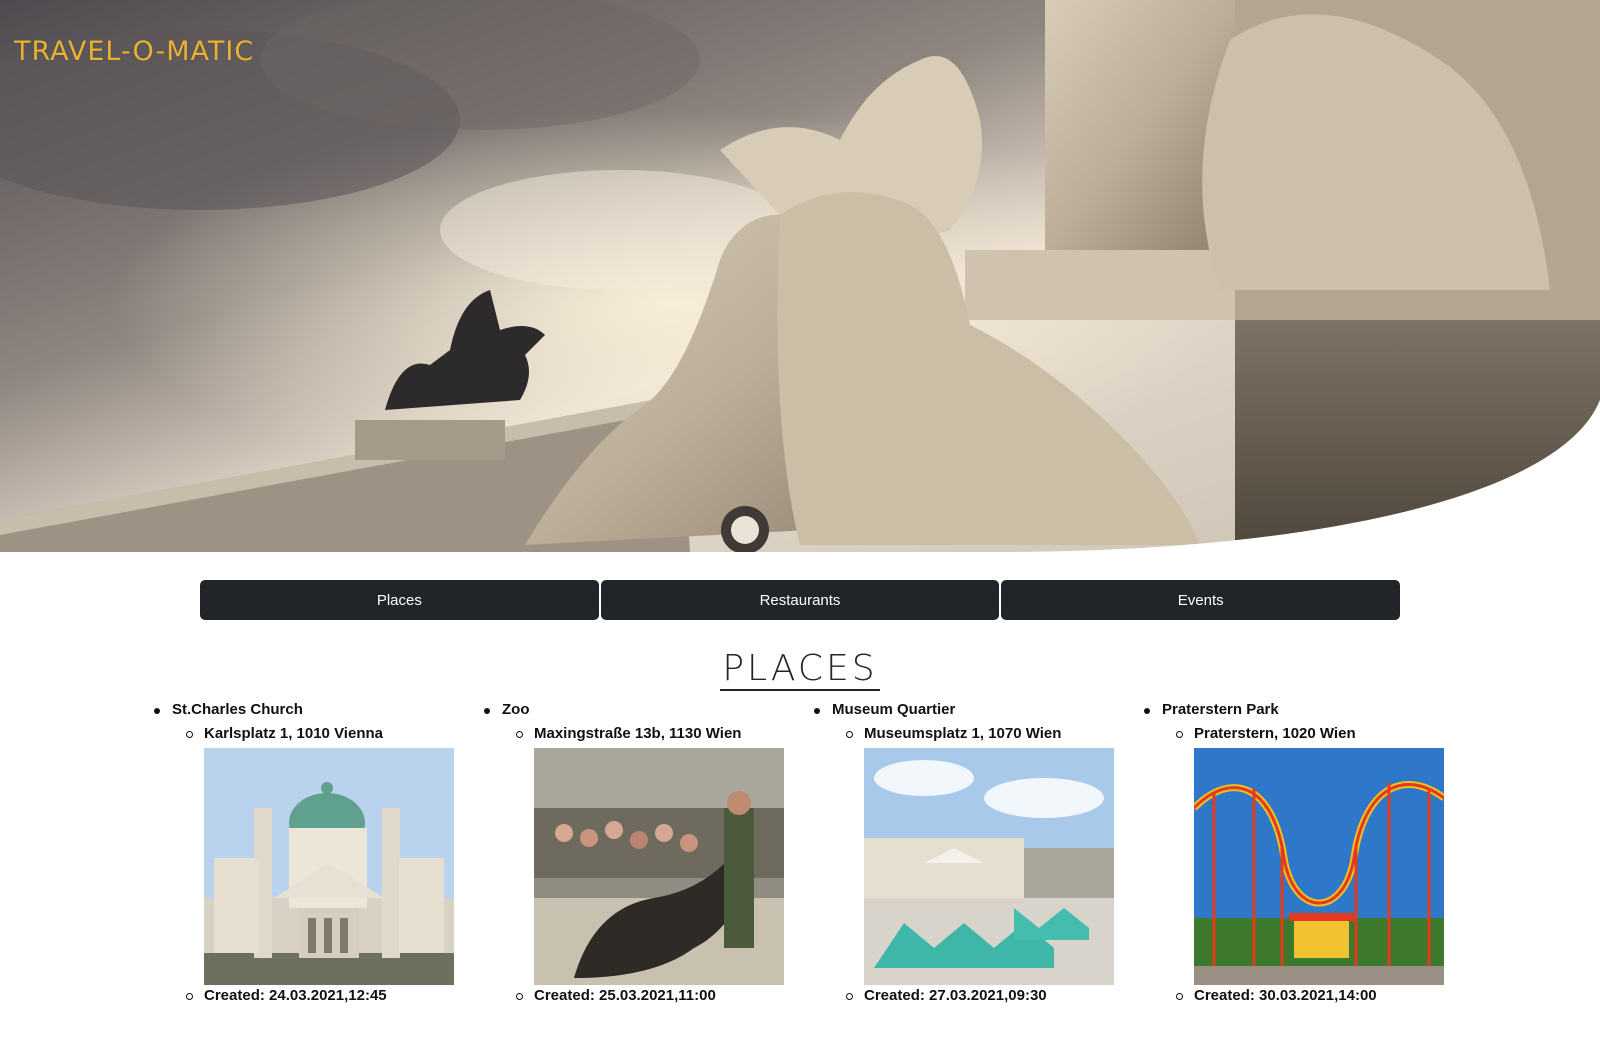 The width and height of the screenshot is (1600, 1038). Describe the element at coordinates (293, 733) in the screenshot. I see `place-address: Karlsplatz 1, 1010 Vienna` at that location.